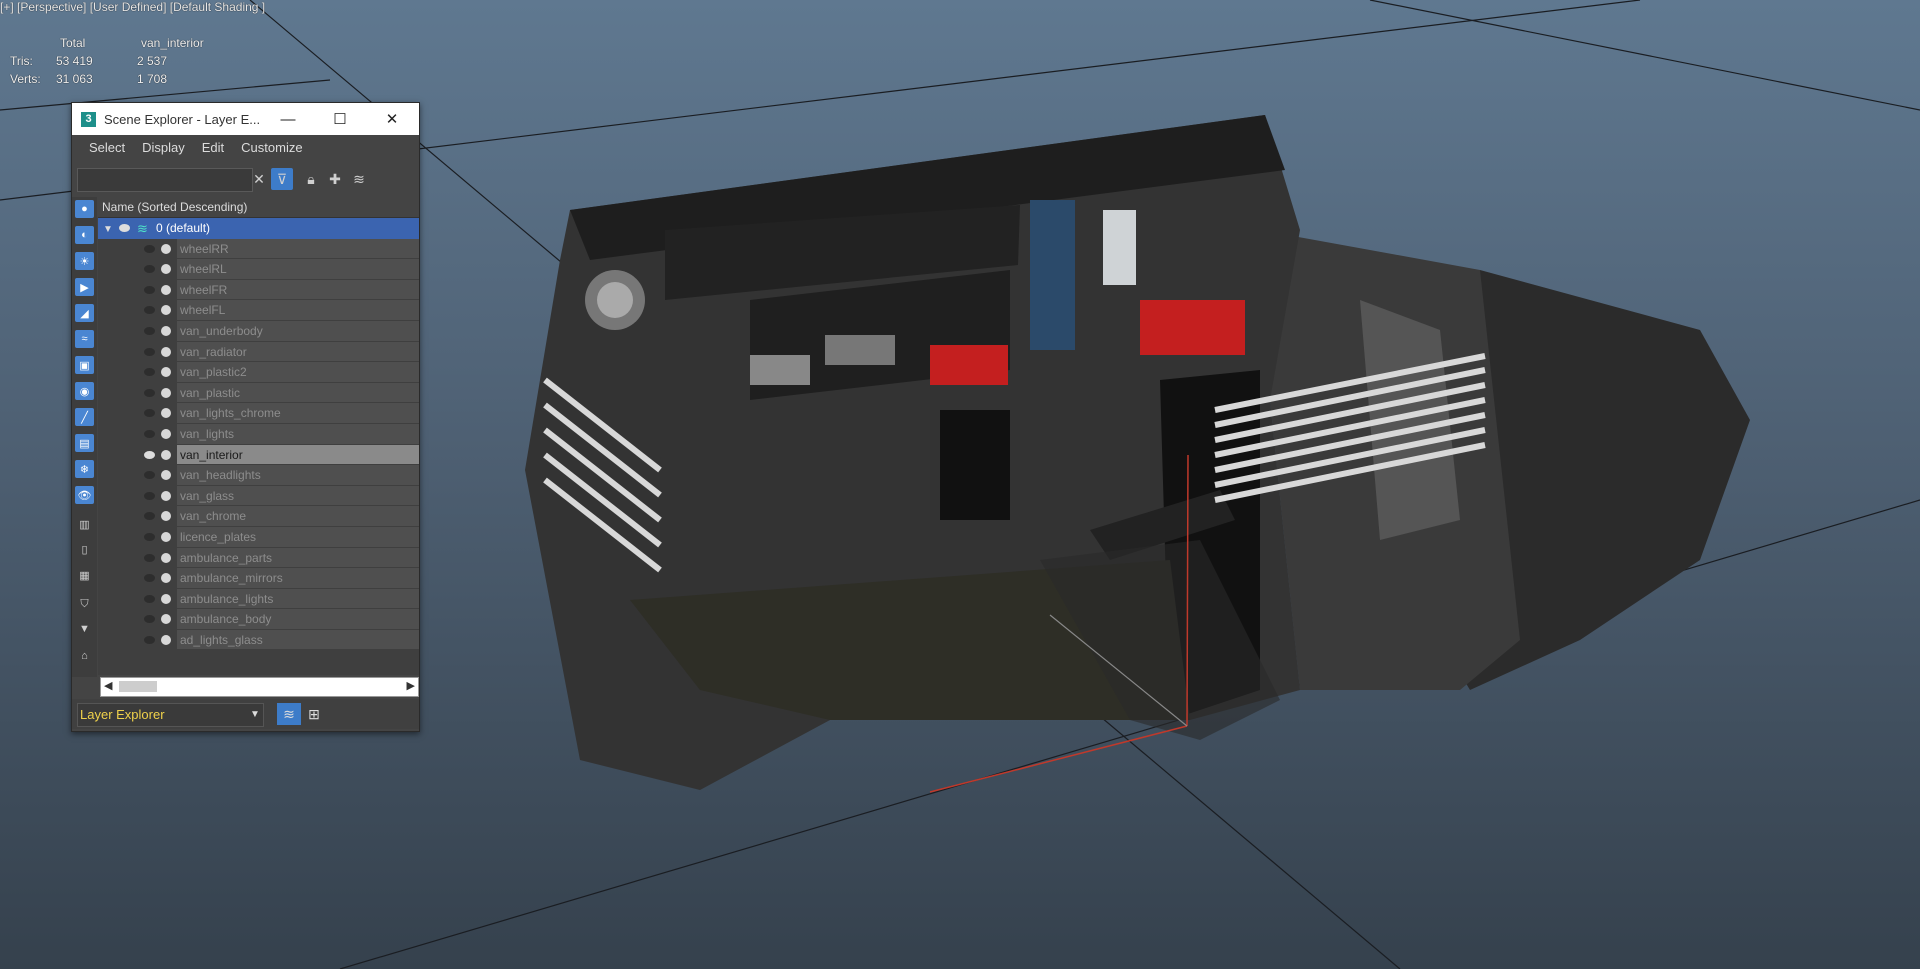 This screenshot has height=969, width=1920. Describe the element at coordinates (107, 147) in the screenshot. I see `menu-select: Select` at that location.